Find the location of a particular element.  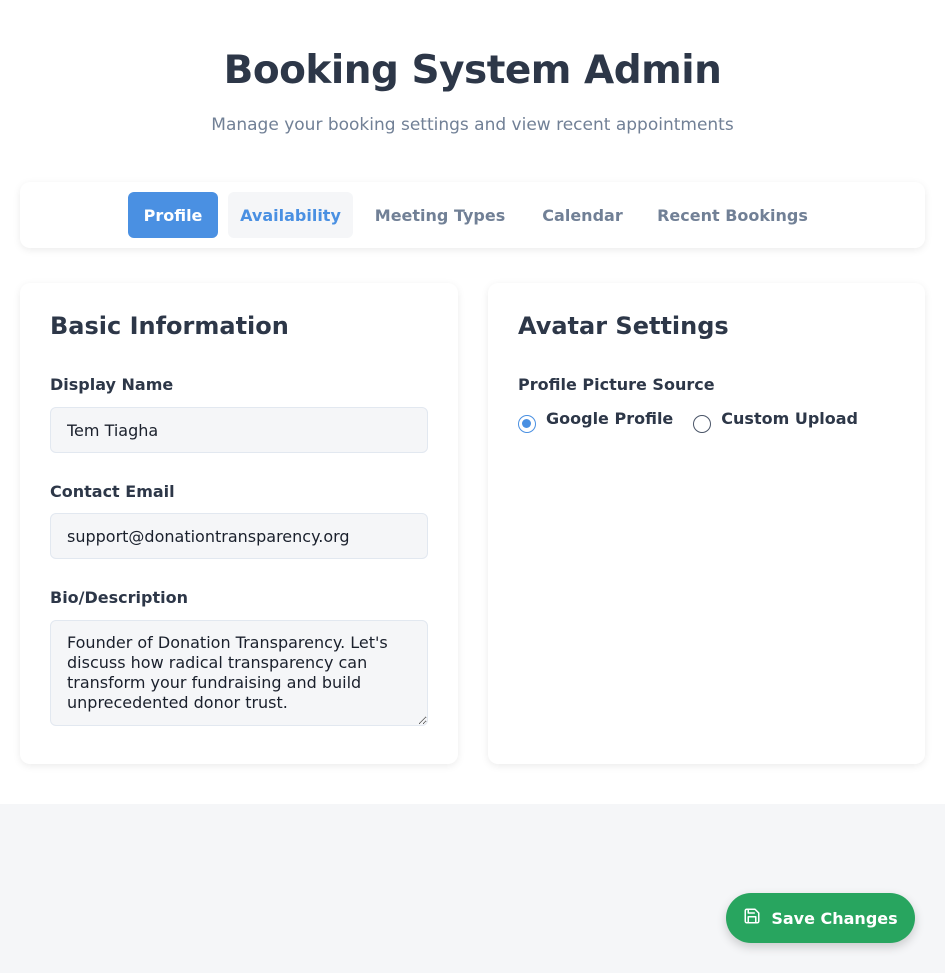

google-profile-label: Google Profile is located at coordinates (610, 418).